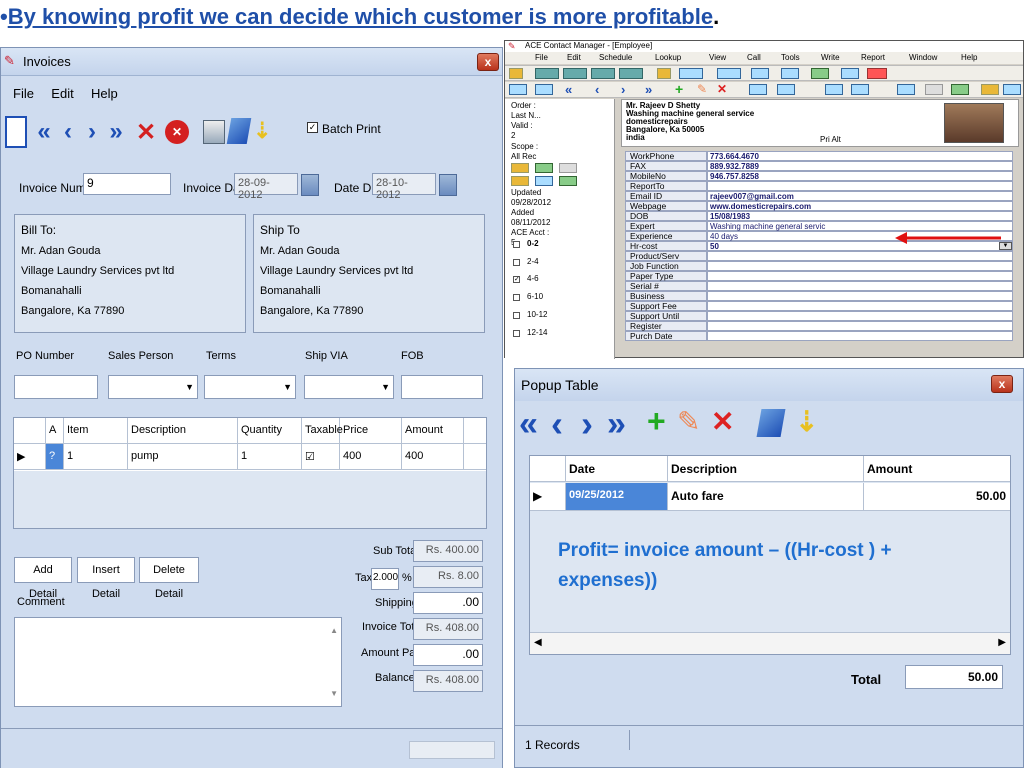 Image resolution: width=1024 pixels, height=768 pixels. Describe the element at coordinates (448, 185) in the screenshot. I see `calendar-icon` at that location.